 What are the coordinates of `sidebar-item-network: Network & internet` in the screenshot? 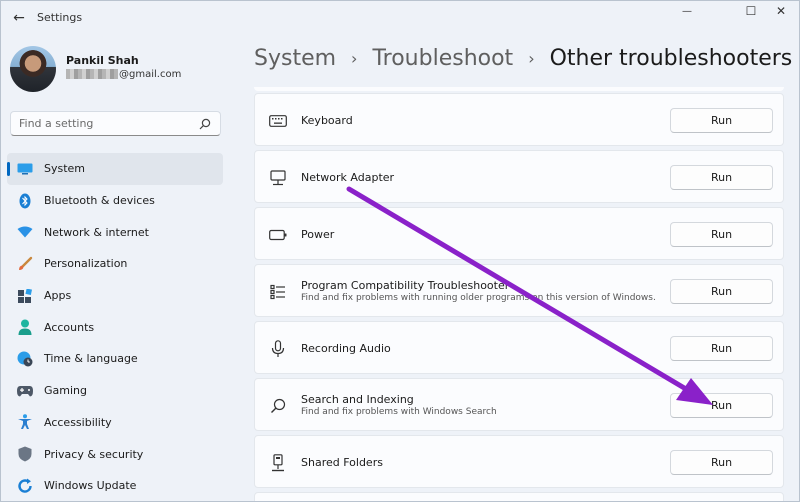 It's located at (115, 232).